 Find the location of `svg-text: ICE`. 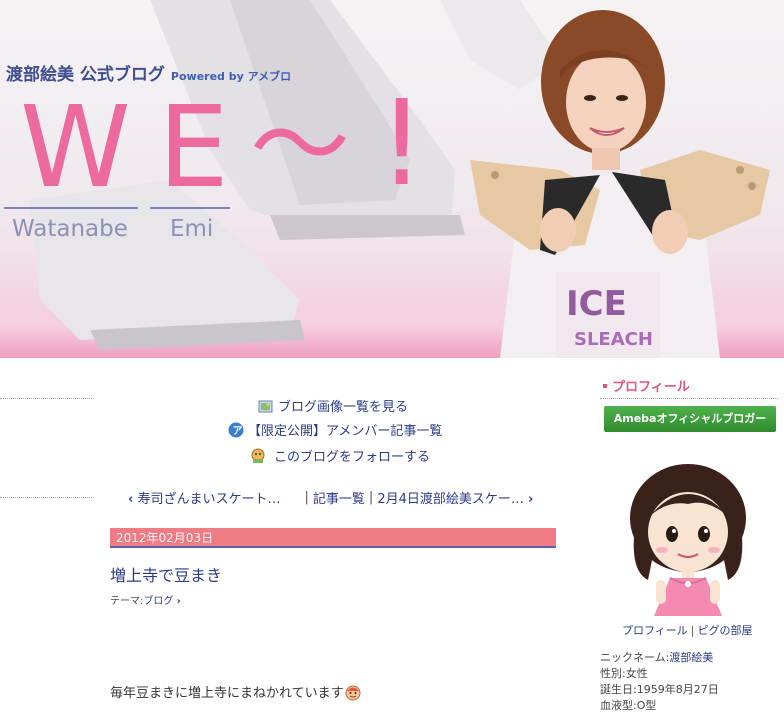

svg-text: ICE is located at coordinates (596, 304).